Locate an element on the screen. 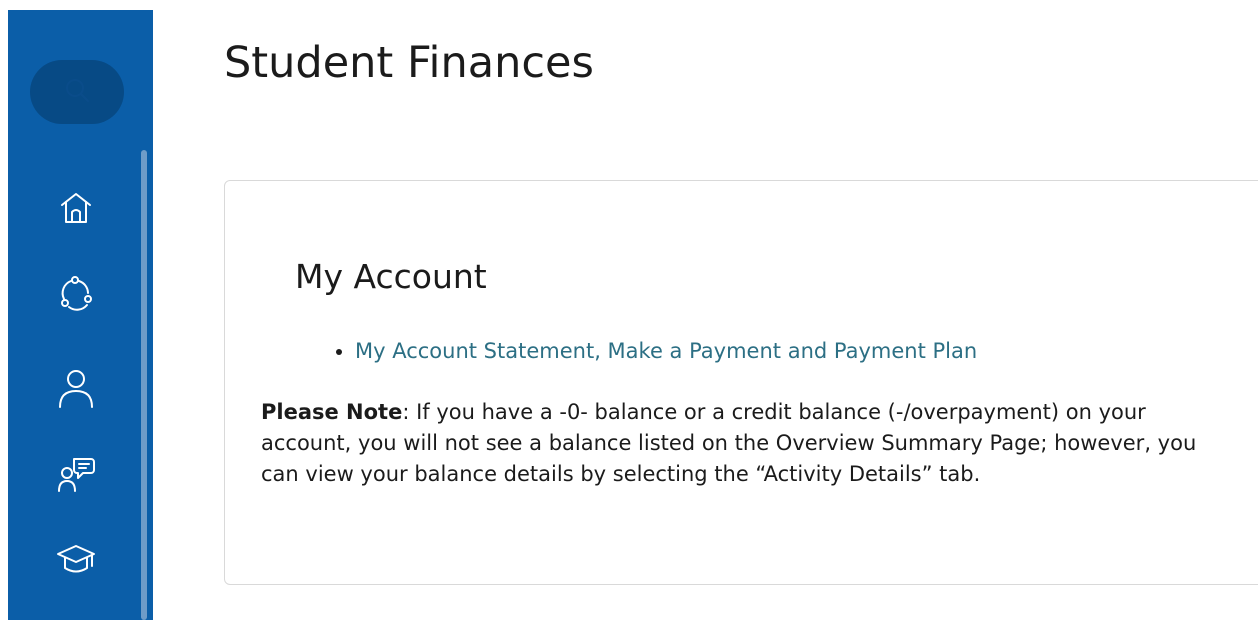 The width and height of the screenshot is (1258, 620). advisor-chat-icon is located at coordinates (76, 476).